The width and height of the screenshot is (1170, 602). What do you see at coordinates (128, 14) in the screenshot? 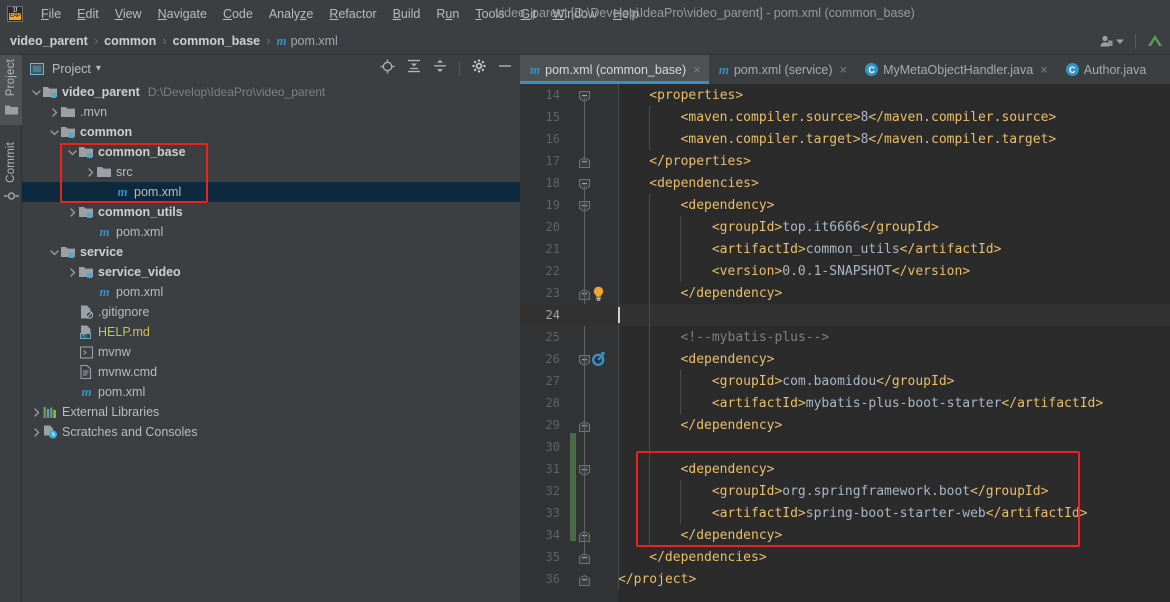
I see `menu-item-view: View` at bounding box center [128, 14].